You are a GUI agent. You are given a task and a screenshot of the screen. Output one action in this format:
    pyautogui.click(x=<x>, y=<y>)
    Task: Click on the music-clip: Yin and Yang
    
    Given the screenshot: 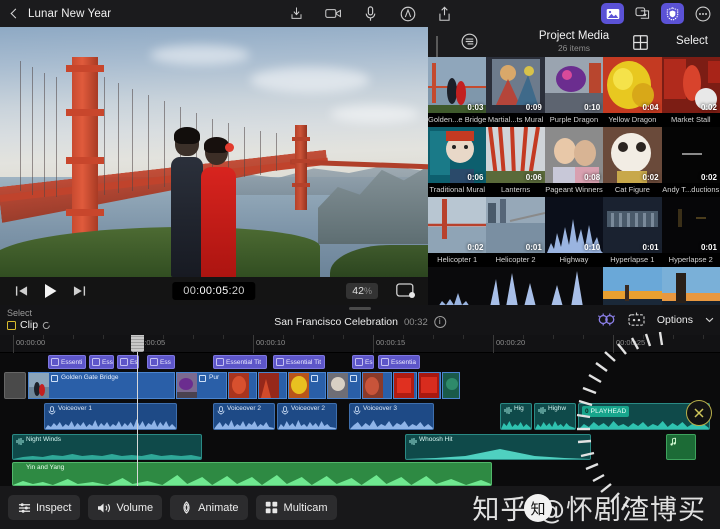 What is the action you would take?
    pyautogui.click(x=252, y=474)
    